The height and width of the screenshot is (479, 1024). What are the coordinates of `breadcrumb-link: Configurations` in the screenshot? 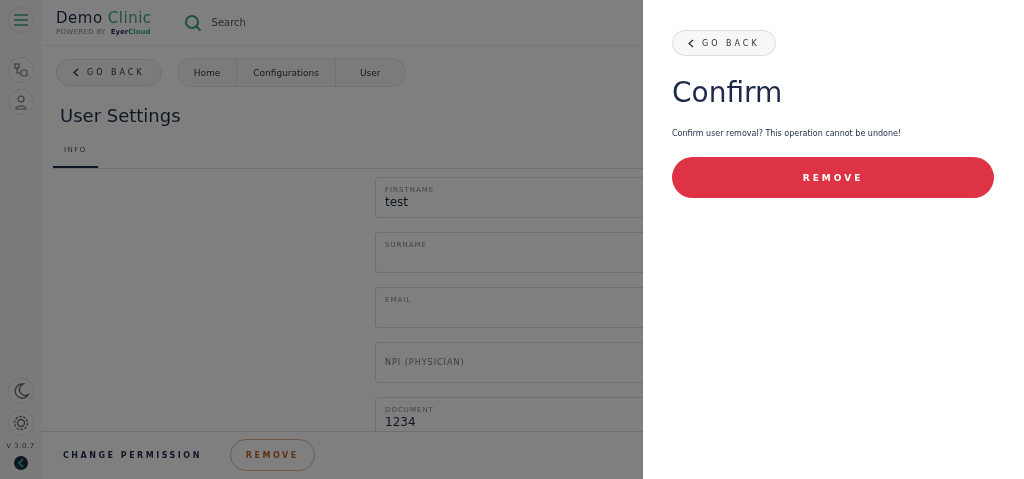 It's located at (286, 72).